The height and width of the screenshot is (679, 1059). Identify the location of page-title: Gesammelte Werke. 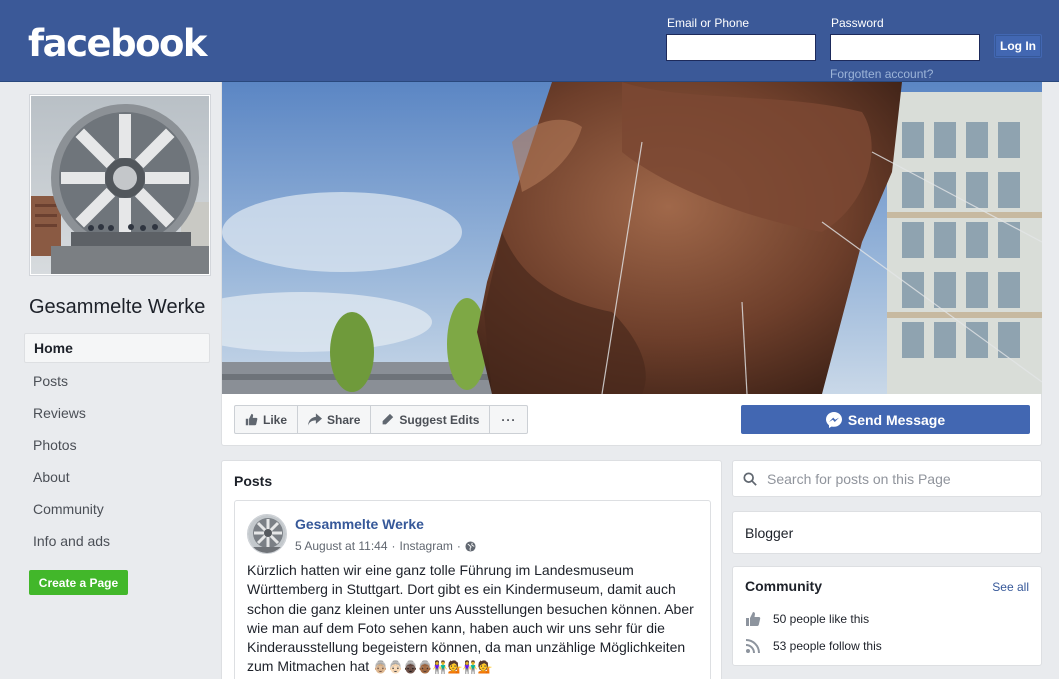
(117, 307).